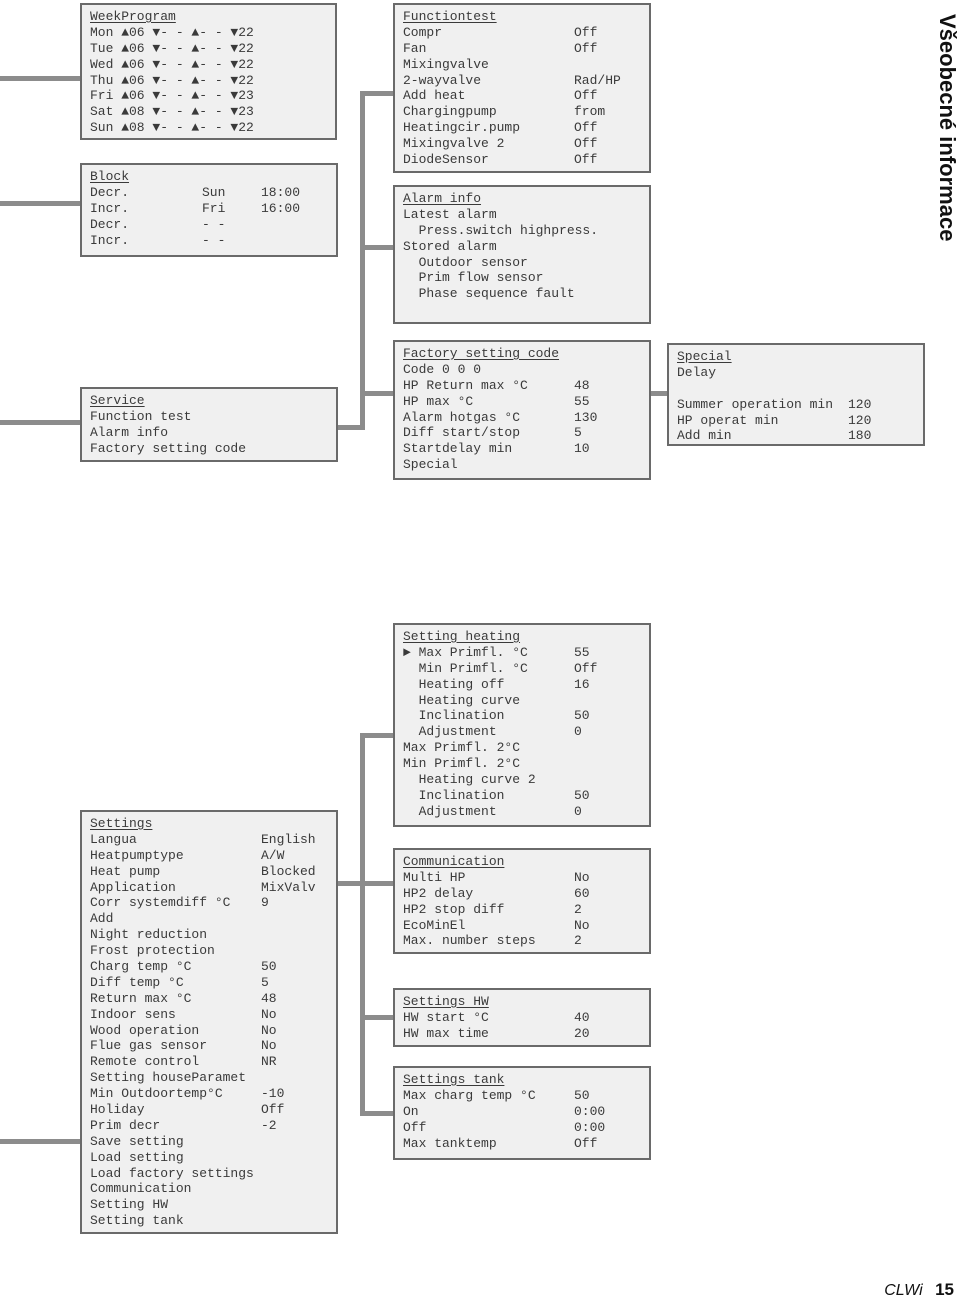 This screenshot has height=1300, width=960. Describe the element at coordinates (213, 1110) in the screenshot. I see `menu-row: Holiday Off` at that location.